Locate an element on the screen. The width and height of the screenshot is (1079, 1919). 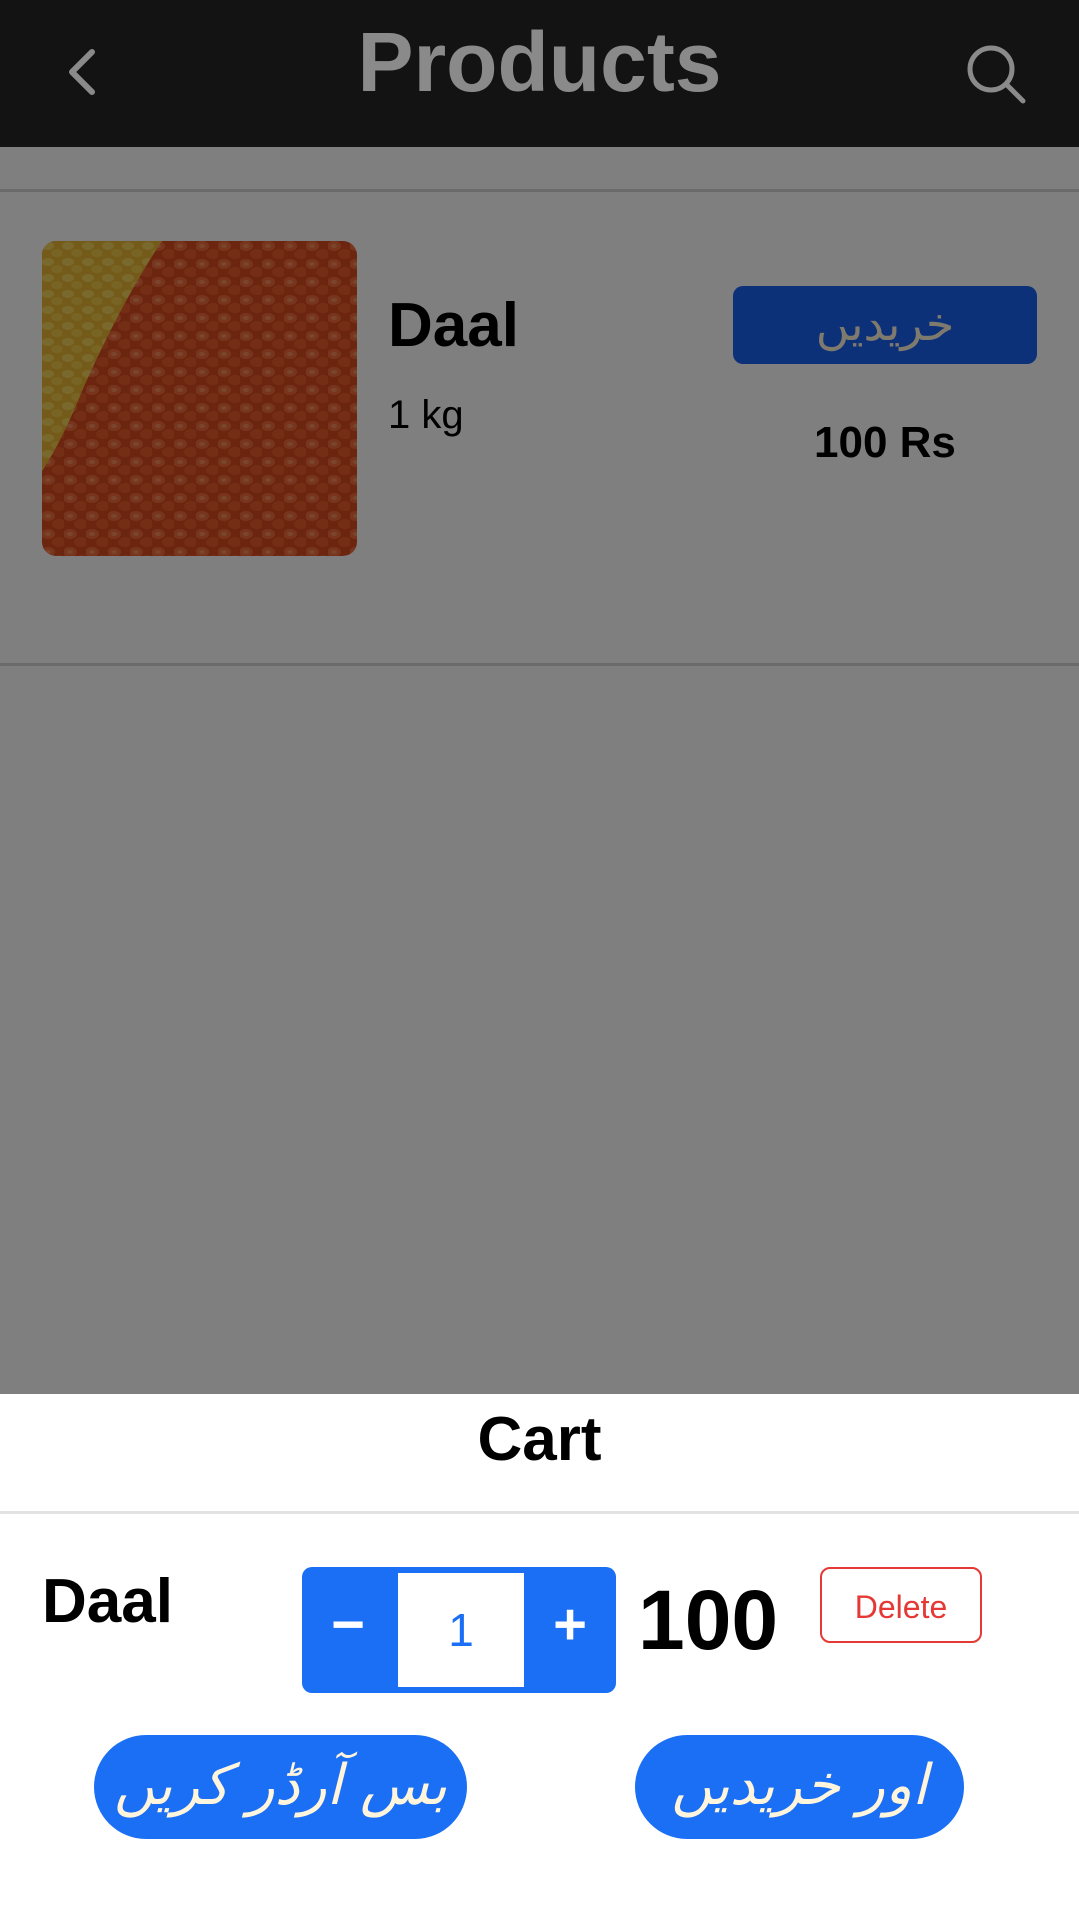
quantity-input: 1 is located at coordinates (461, 1630).